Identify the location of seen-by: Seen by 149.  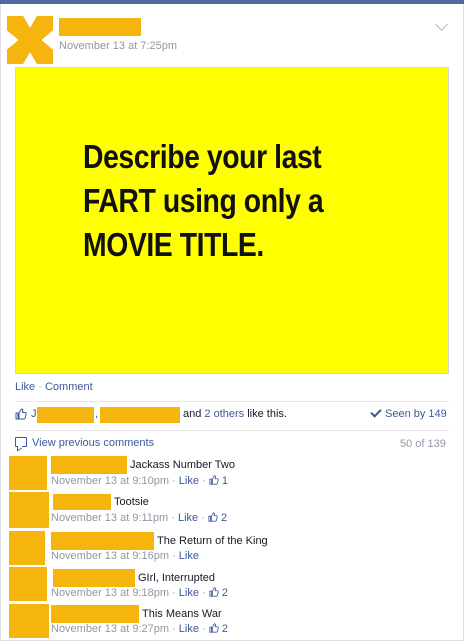
(408, 413).